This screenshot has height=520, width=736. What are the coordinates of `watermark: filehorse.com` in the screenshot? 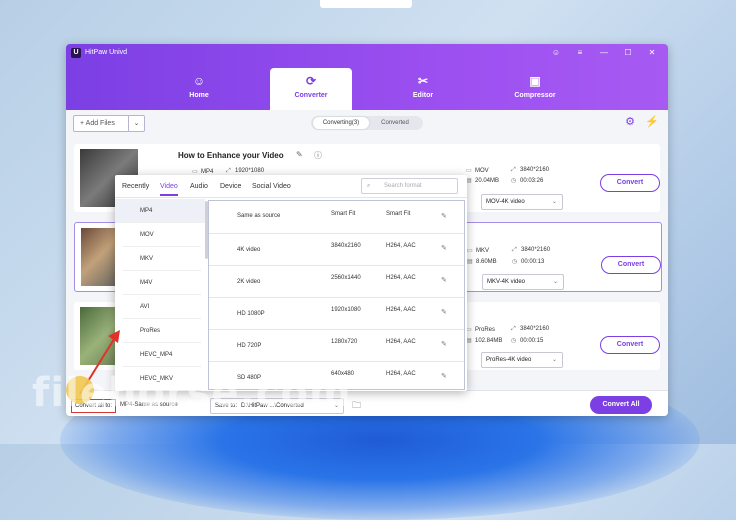 It's located at (192, 393).